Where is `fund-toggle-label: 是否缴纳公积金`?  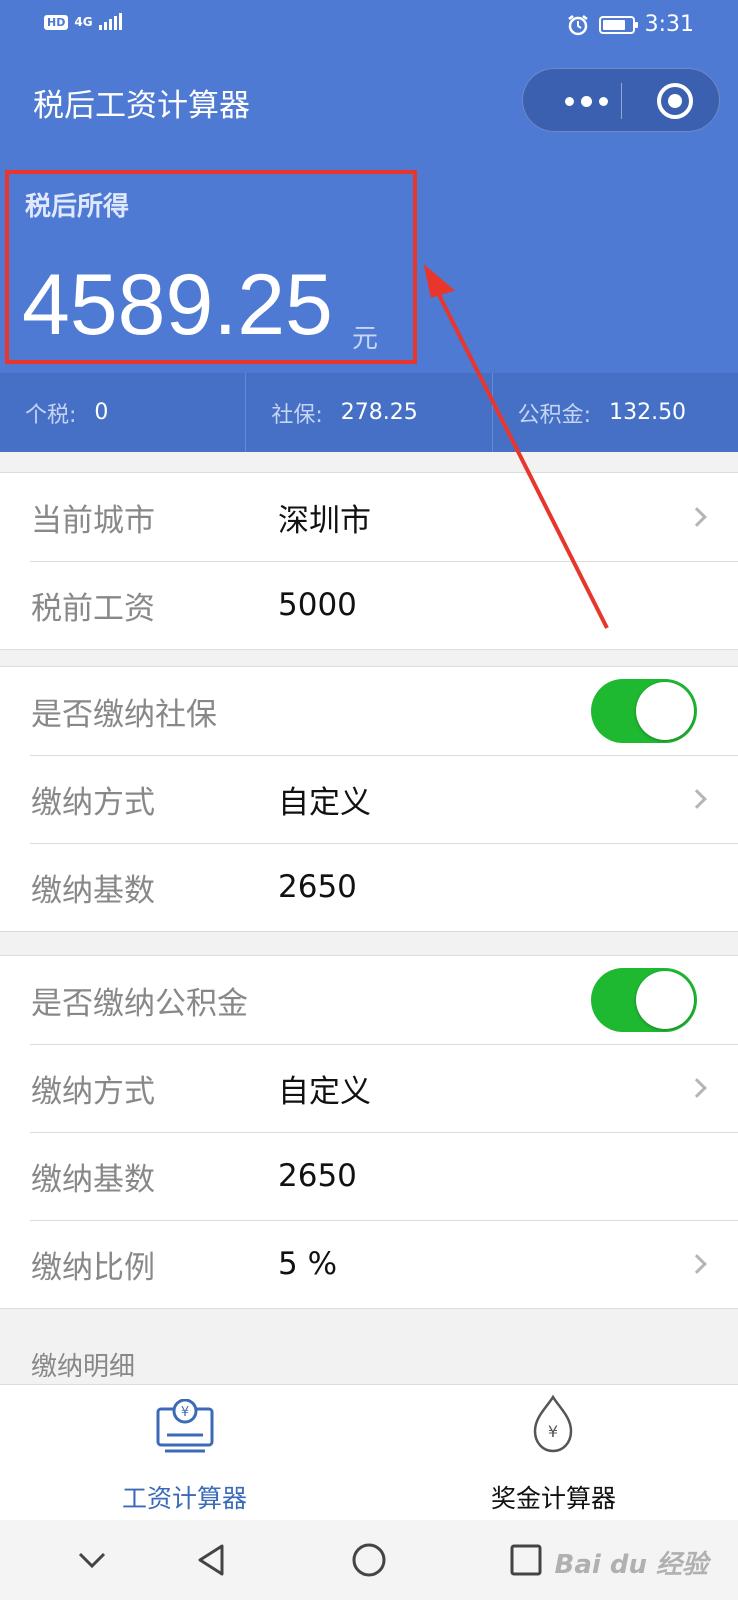
fund-toggle-label: 是否缴纳公积金 is located at coordinates (139, 1003).